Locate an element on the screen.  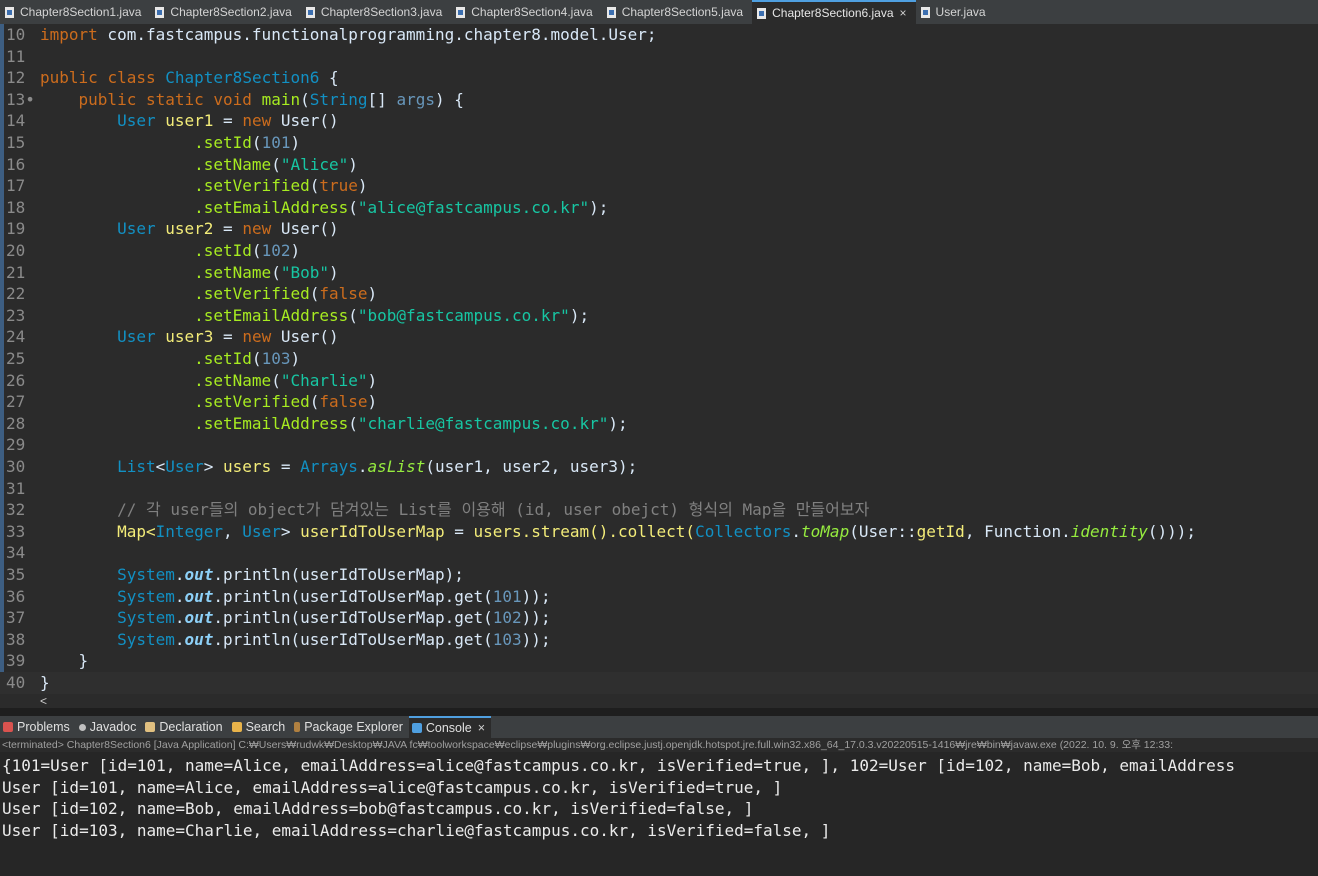
tab-chapter8section3: Chapter8Section3.java is located at coordinates (376, 12).